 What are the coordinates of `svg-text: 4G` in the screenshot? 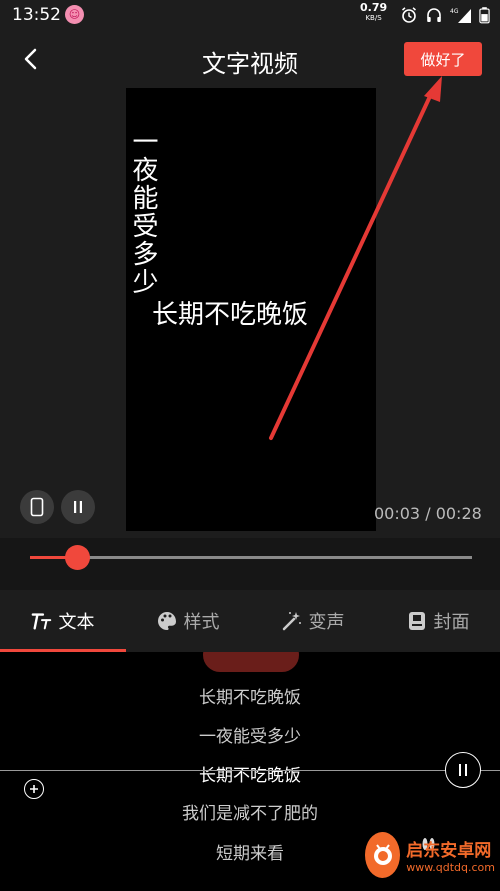 It's located at (454, 11).